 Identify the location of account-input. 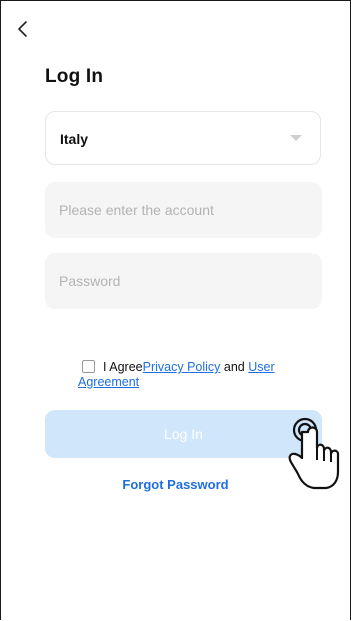
(183, 210).